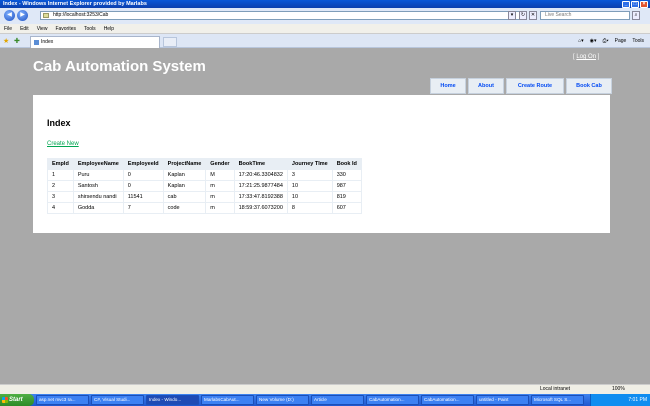 This screenshot has height=406, width=650. I want to click on table-row: 1 Puru 0 Kaplan M 17:20:46.3304832 3 330, so click(204, 175).